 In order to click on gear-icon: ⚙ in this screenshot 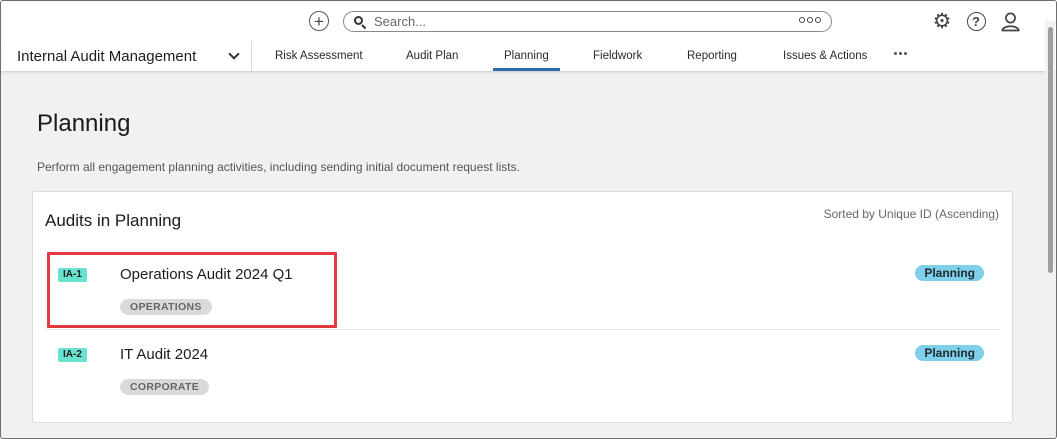, I will do `click(942, 21)`.